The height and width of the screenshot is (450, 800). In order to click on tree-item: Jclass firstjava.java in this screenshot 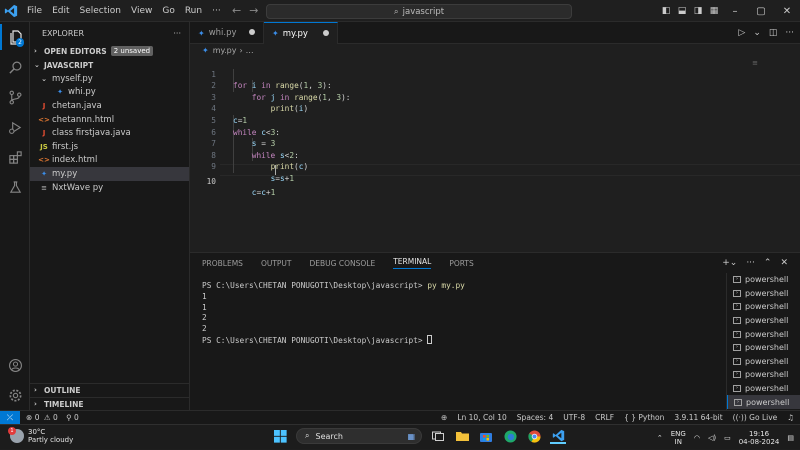, I will do `click(109, 133)`.